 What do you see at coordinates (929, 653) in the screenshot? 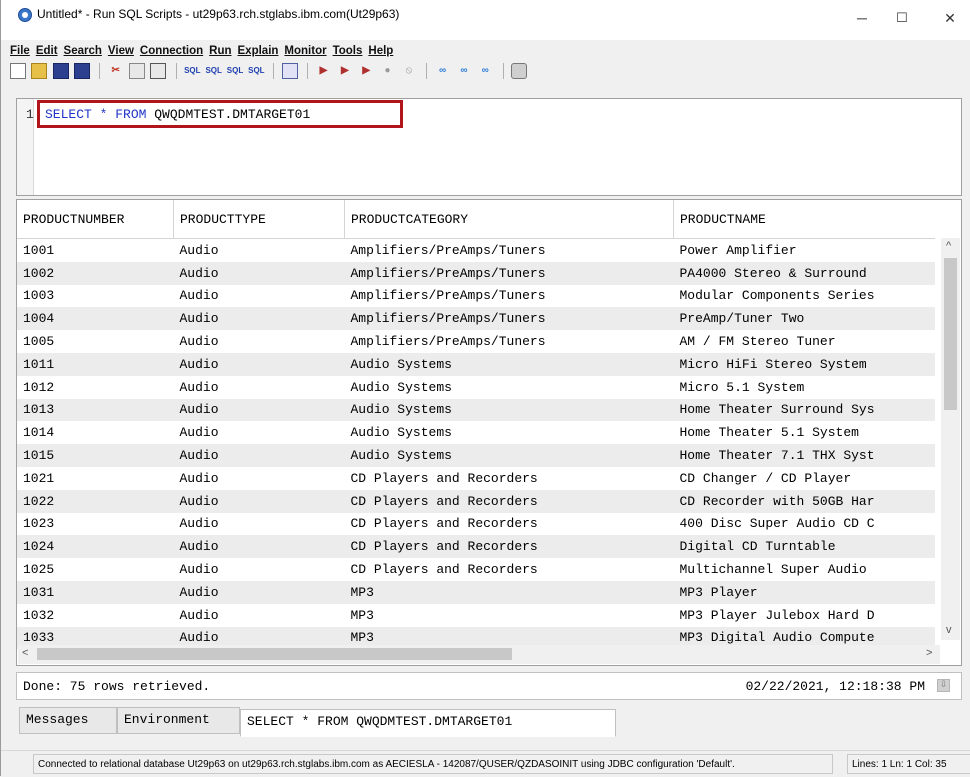
I see `scroll-right-icon: >` at bounding box center [929, 653].